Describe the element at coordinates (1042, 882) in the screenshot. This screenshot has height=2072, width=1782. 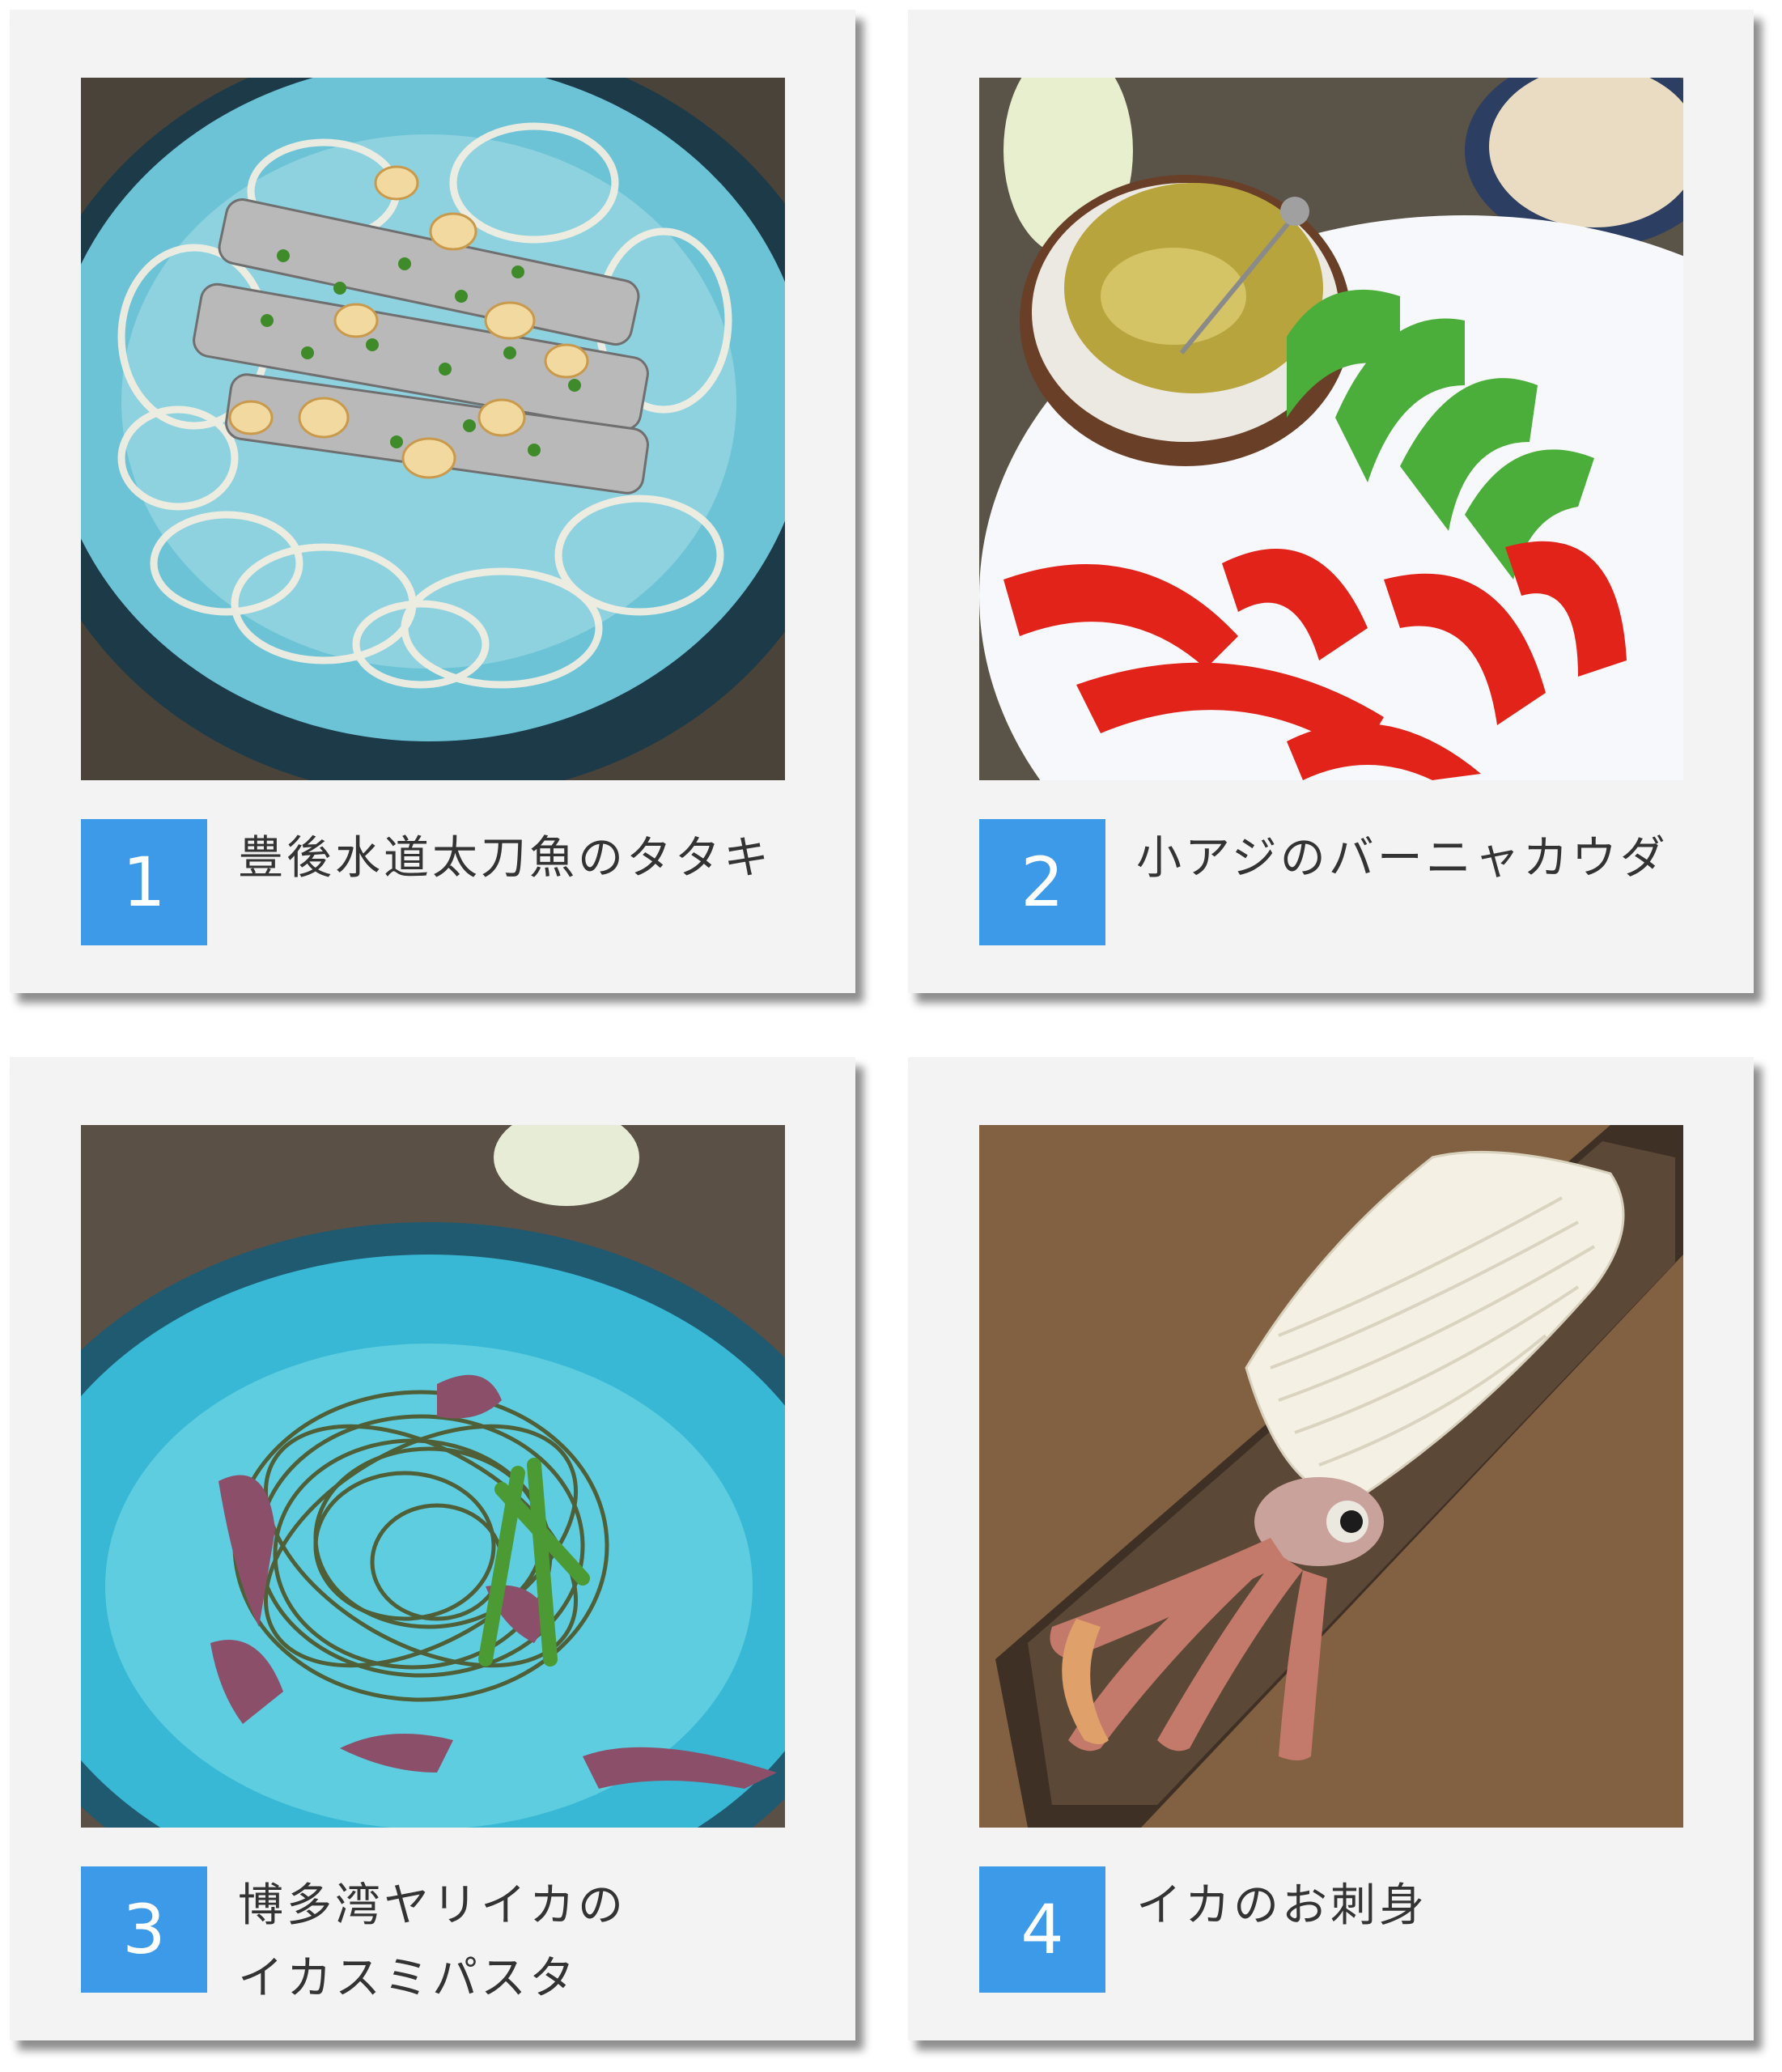
I see `recipe-number-badge: 2` at that location.